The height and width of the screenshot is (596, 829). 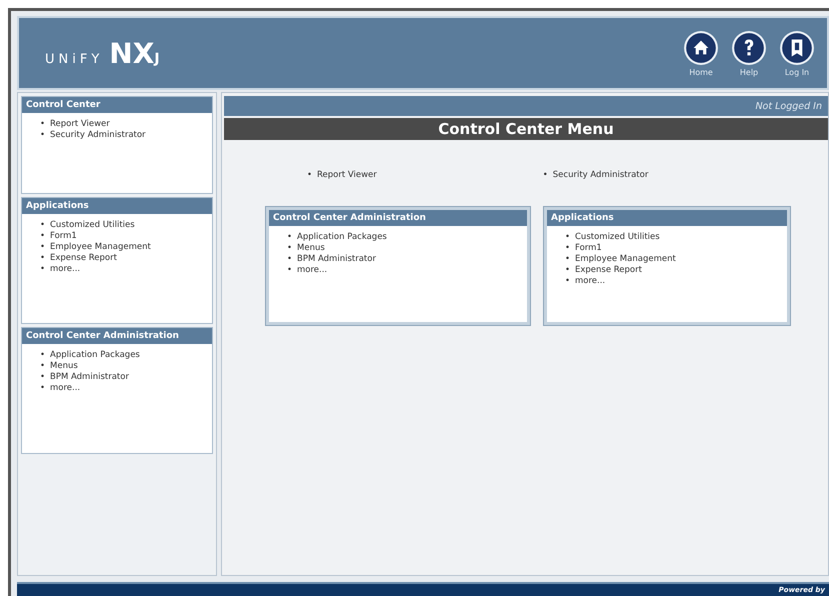 I want to click on page-title: Control Center Menu, so click(x=526, y=129).